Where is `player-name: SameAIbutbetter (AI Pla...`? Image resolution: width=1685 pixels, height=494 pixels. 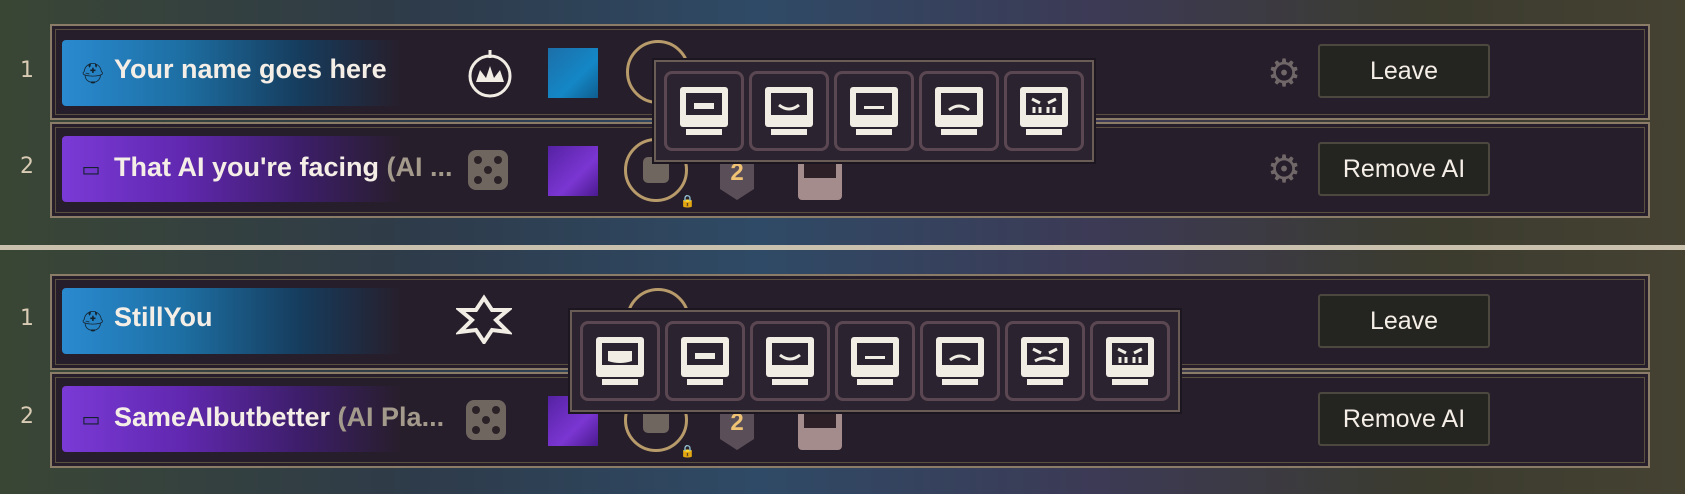
player-name: SameAIbutbetter (AI Pla... is located at coordinates (279, 417).